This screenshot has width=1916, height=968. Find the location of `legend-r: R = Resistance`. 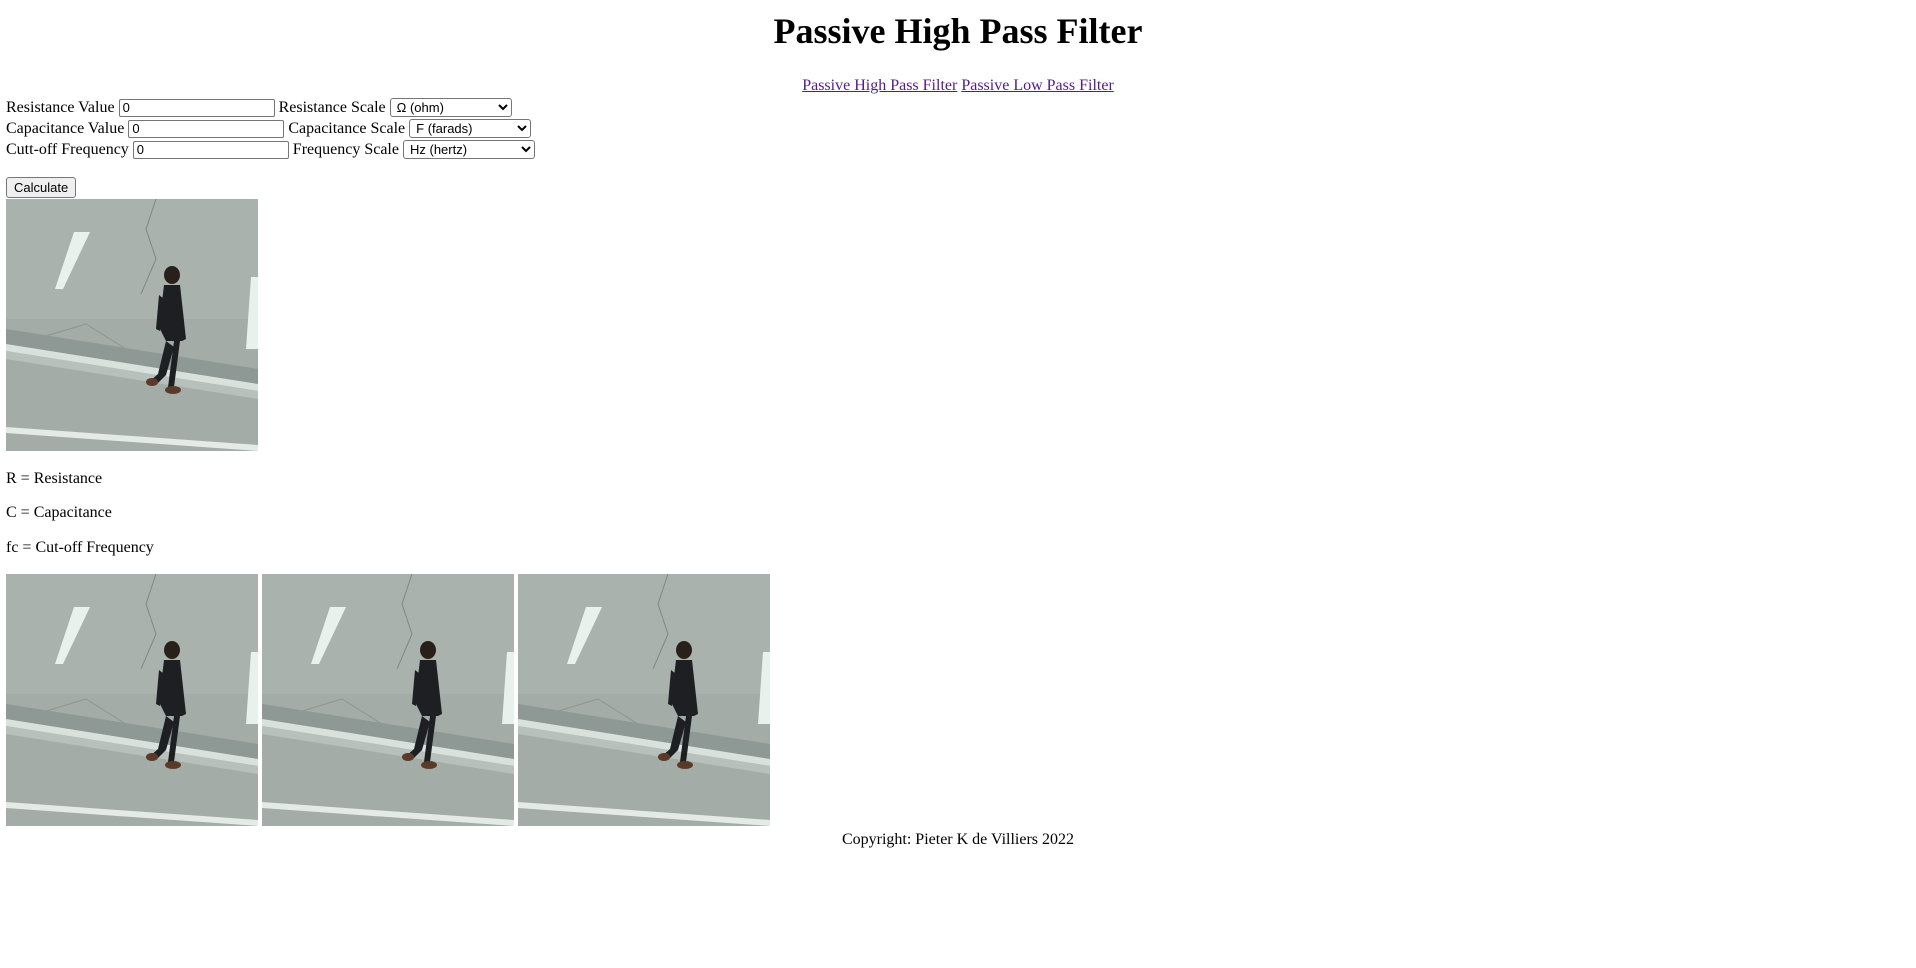

legend-r: R = Resistance is located at coordinates (54, 478).